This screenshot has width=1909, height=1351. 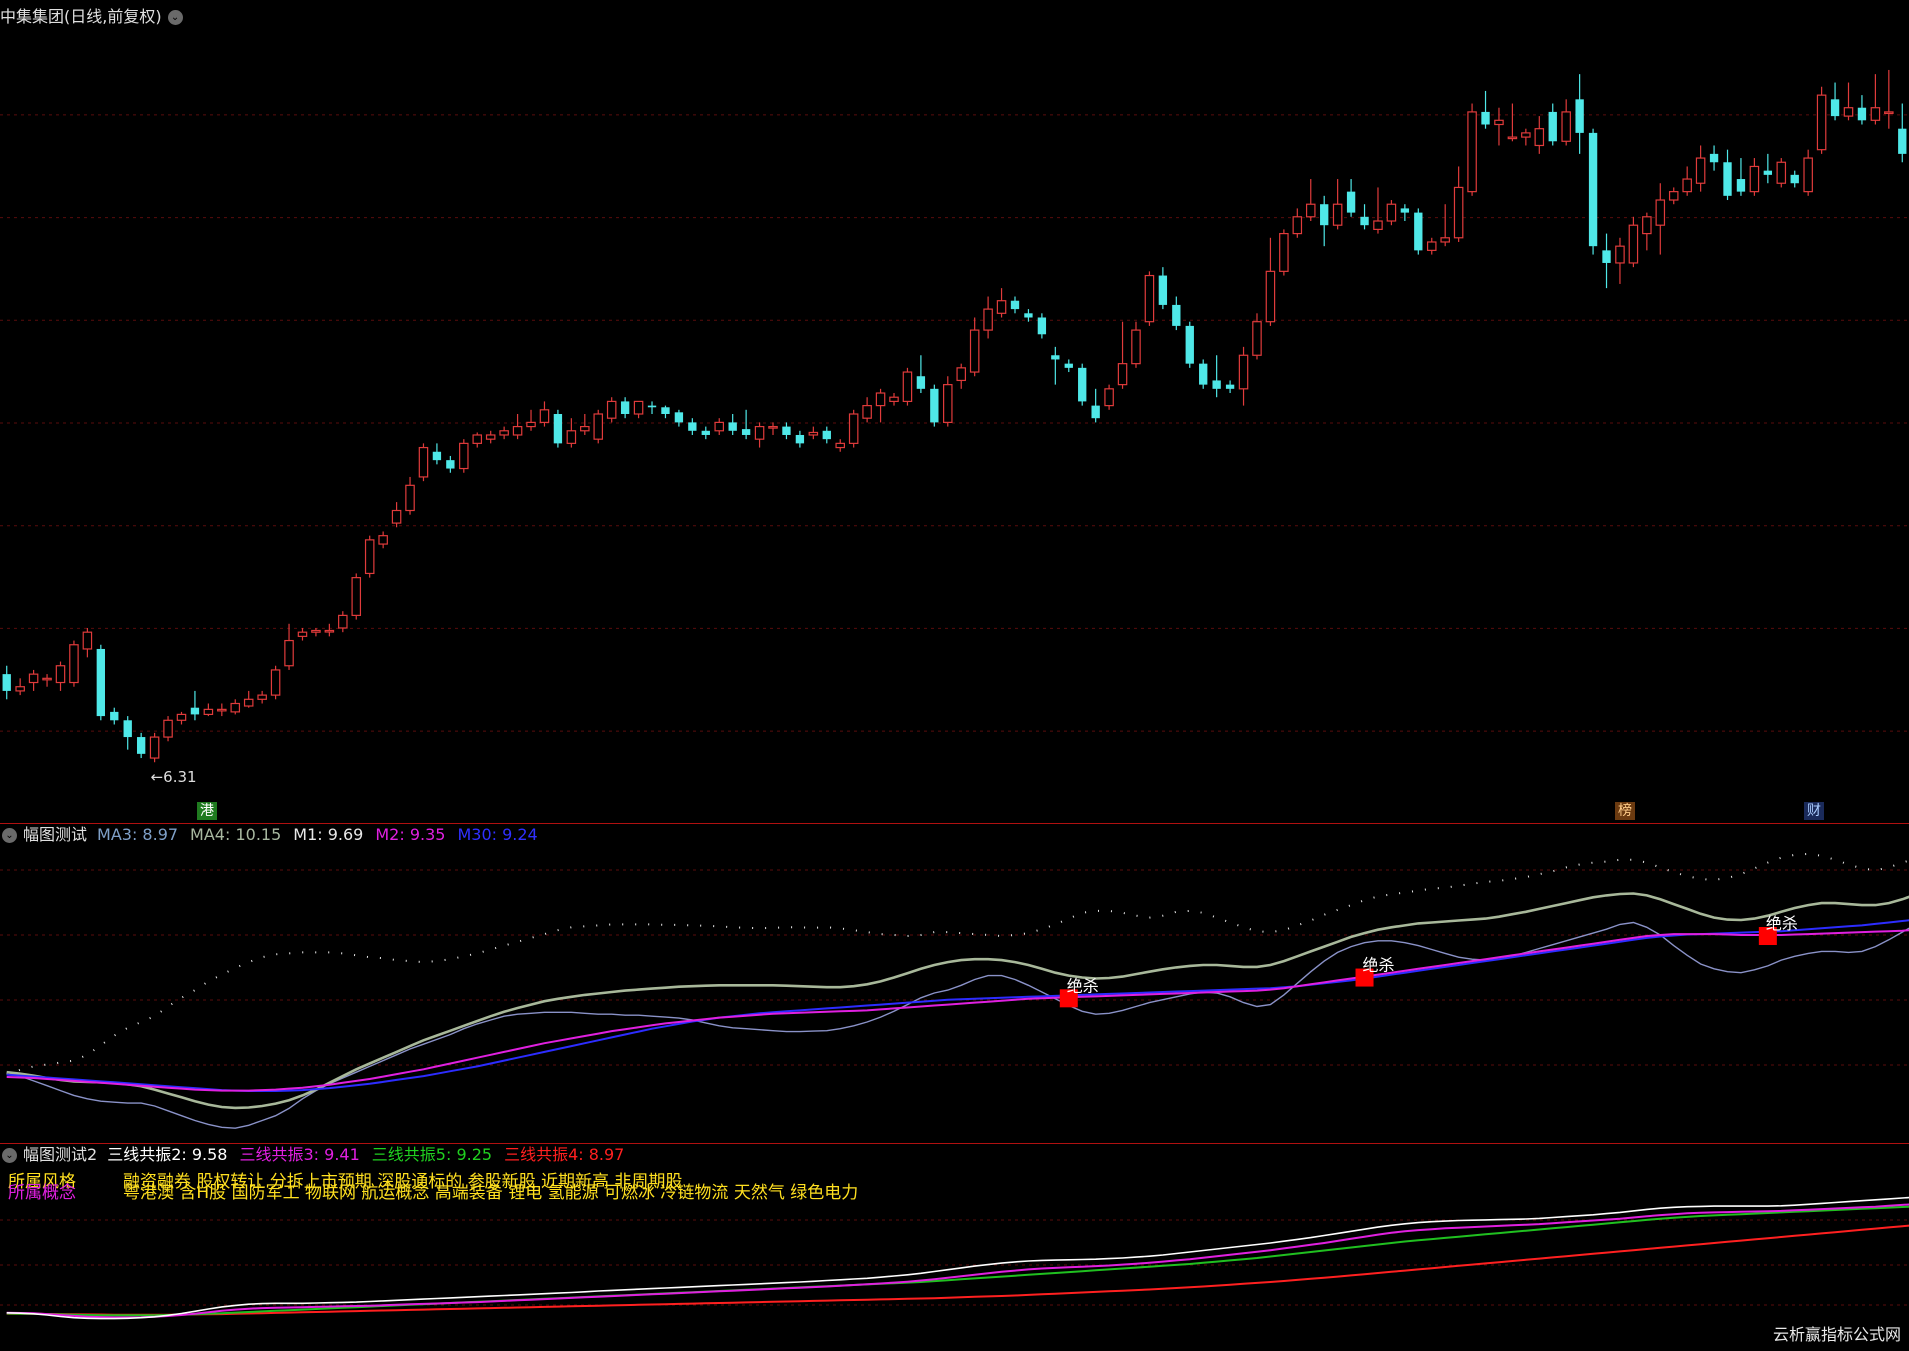 What do you see at coordinates (1814, 811) in the screenshot?
I see `finance-badge: 财` at bounding box center [1814, 811].